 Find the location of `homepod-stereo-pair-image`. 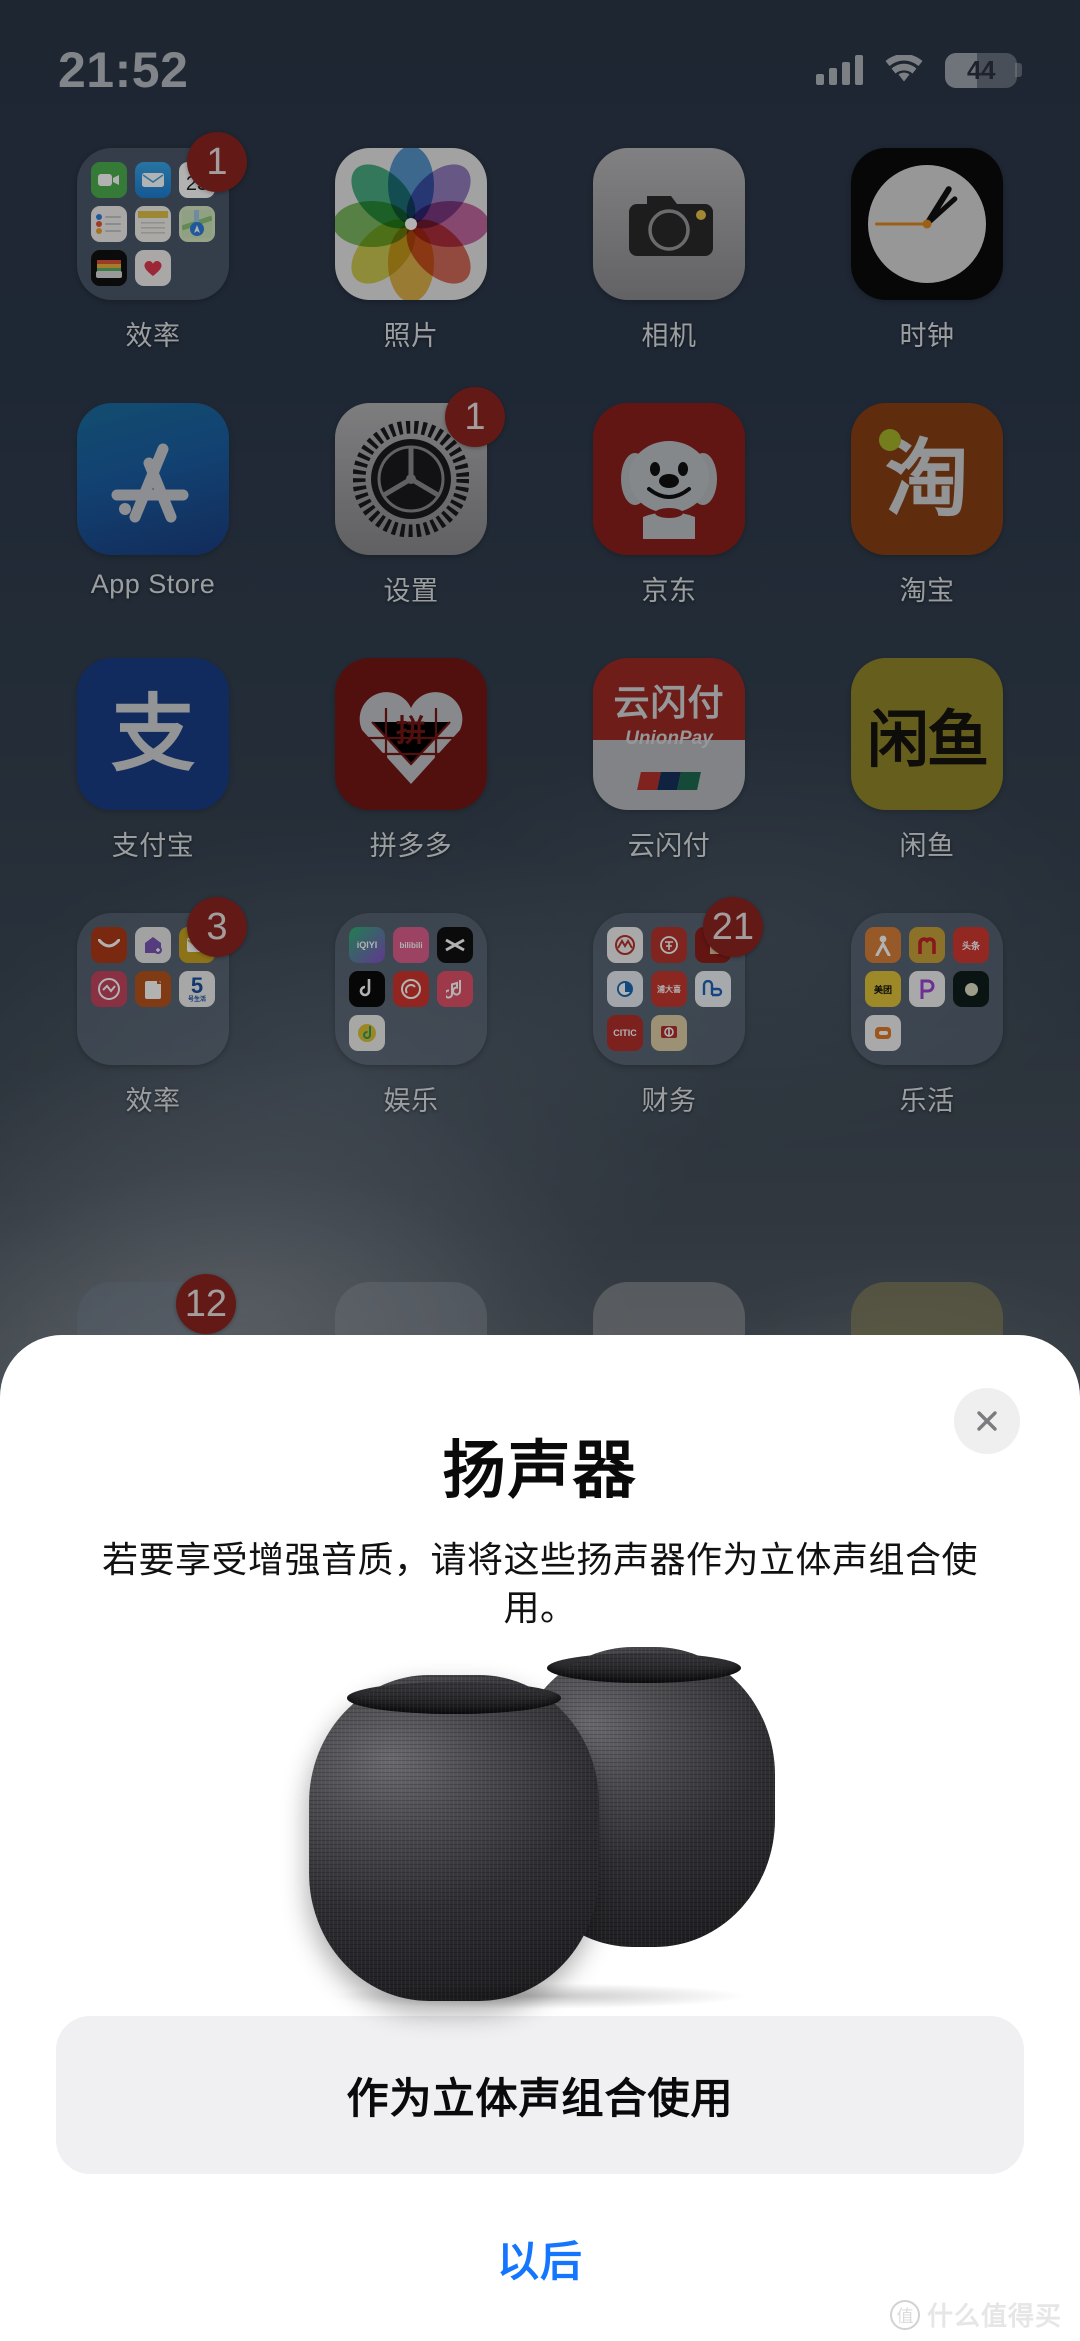

homepod-stereo-pair-image is located at coordinates (540, 1825).